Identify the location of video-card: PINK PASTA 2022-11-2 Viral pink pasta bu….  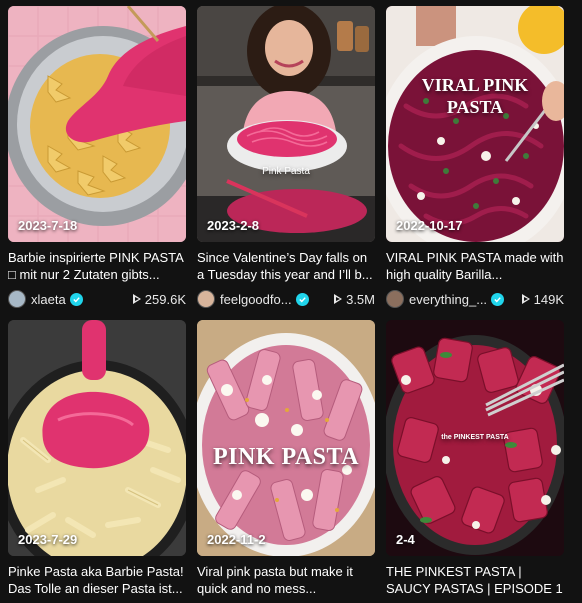
(286, 458).